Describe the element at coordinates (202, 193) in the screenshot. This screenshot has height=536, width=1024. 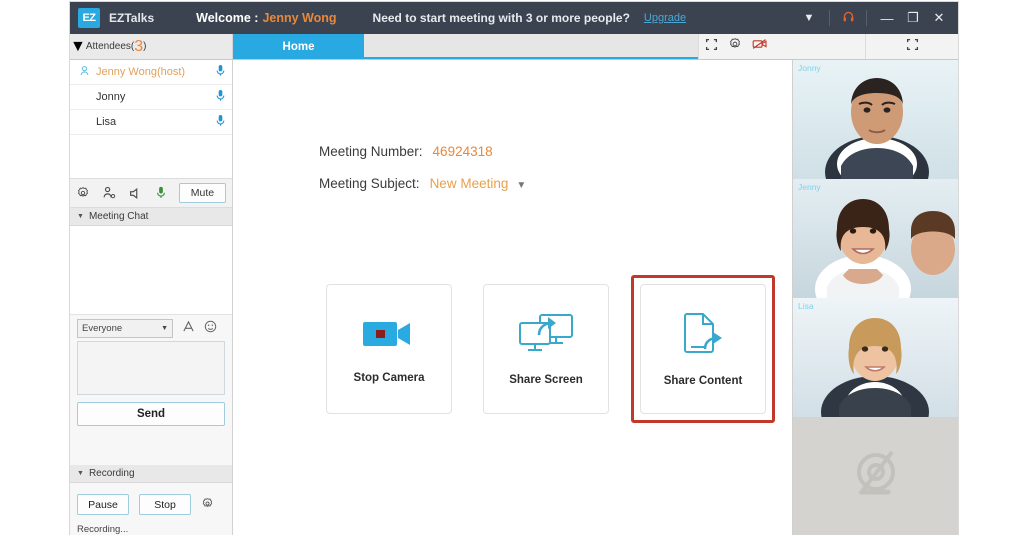
I see `mute-button: Mute` at that location.